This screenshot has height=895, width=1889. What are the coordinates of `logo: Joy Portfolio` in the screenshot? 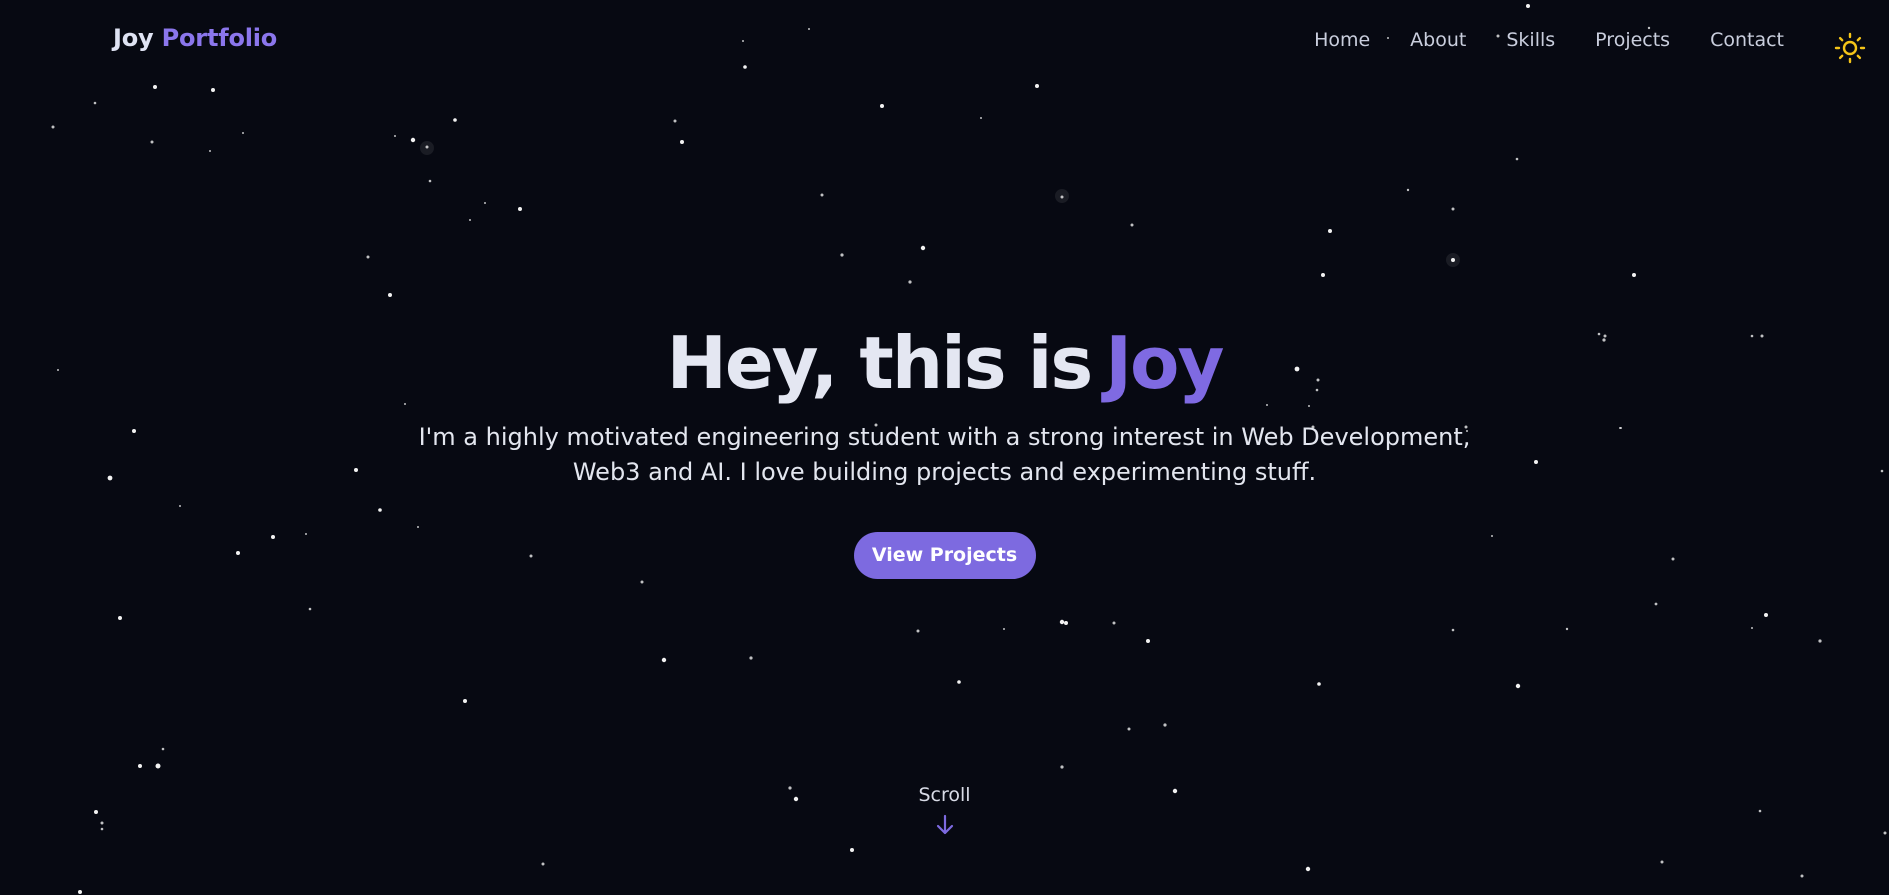 It's located at (195, 38).